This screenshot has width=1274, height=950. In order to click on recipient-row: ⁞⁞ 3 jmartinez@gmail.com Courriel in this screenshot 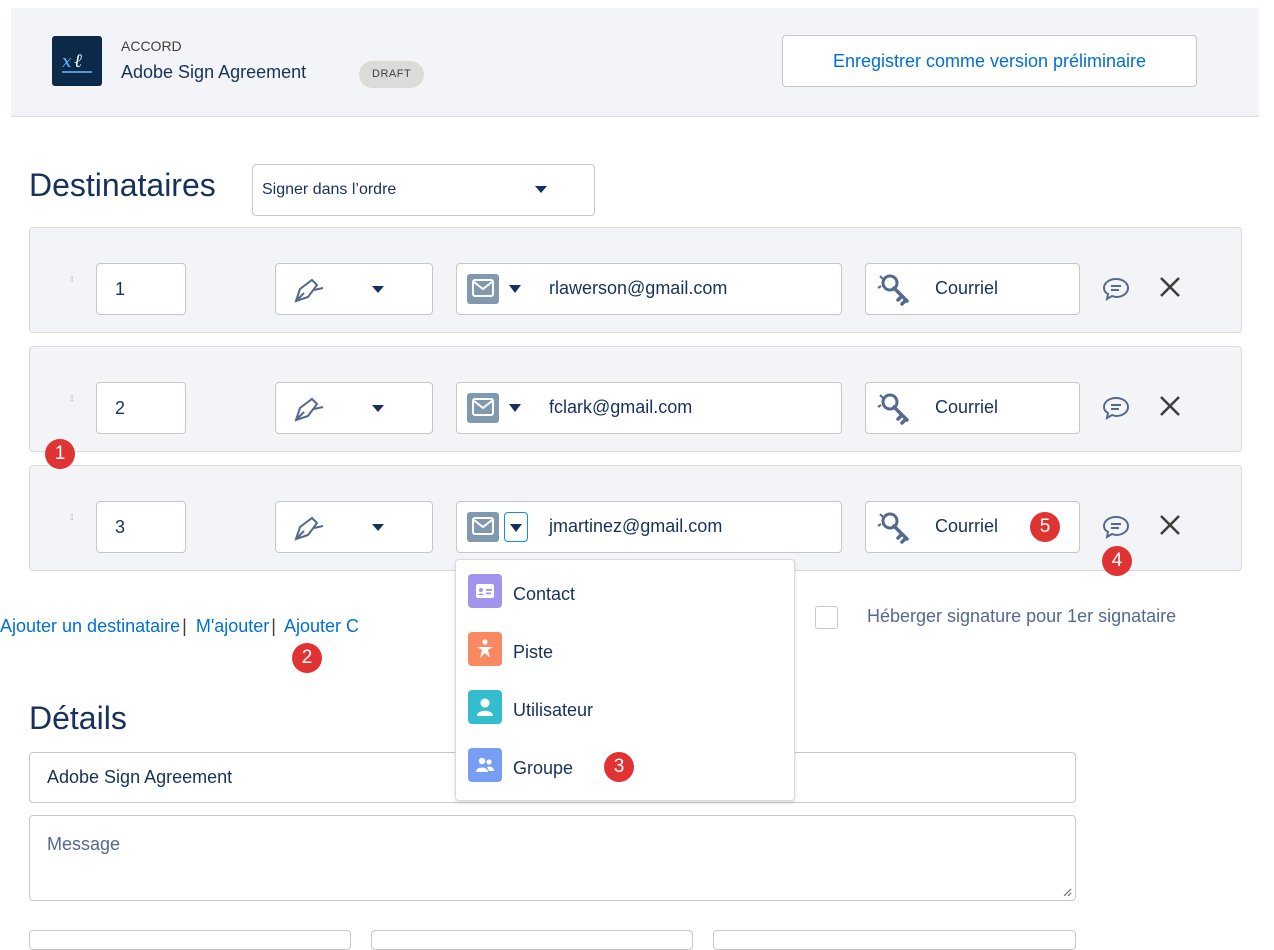, I will do `click(635, 518)`.